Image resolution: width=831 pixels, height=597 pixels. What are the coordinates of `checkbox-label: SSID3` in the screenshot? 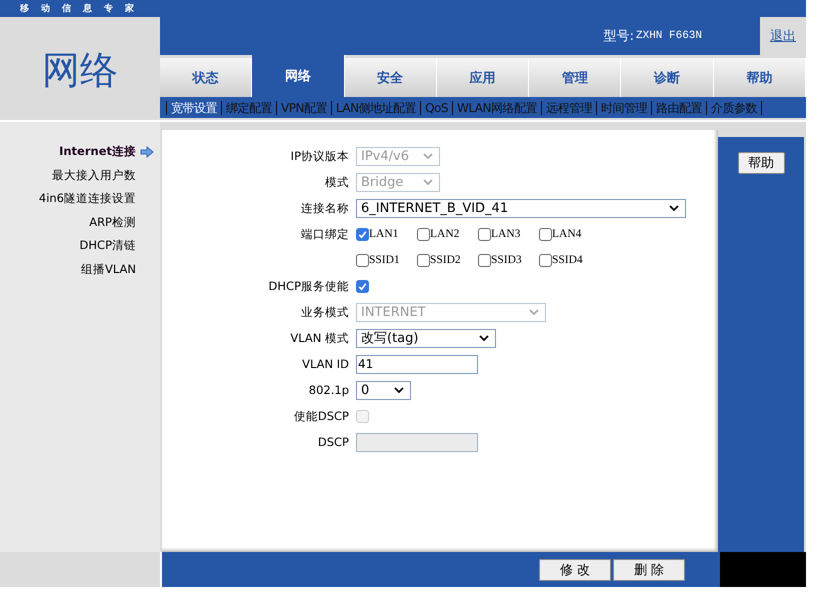 It's located at (506, 260).